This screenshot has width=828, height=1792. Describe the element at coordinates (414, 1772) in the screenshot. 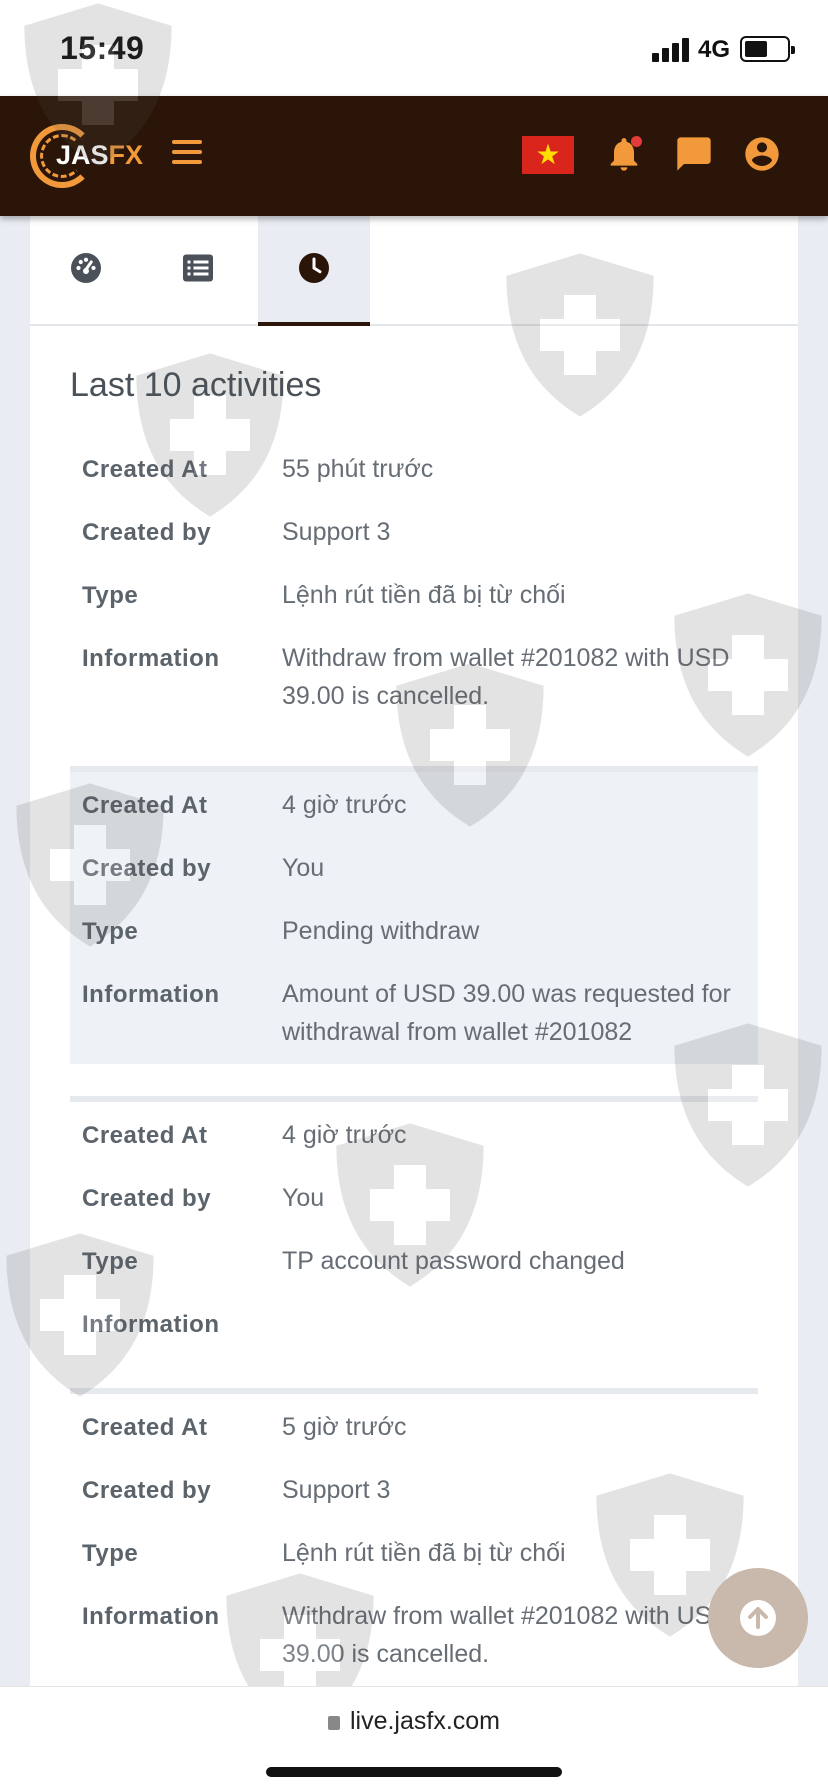

I see `home-indicator` at that location.